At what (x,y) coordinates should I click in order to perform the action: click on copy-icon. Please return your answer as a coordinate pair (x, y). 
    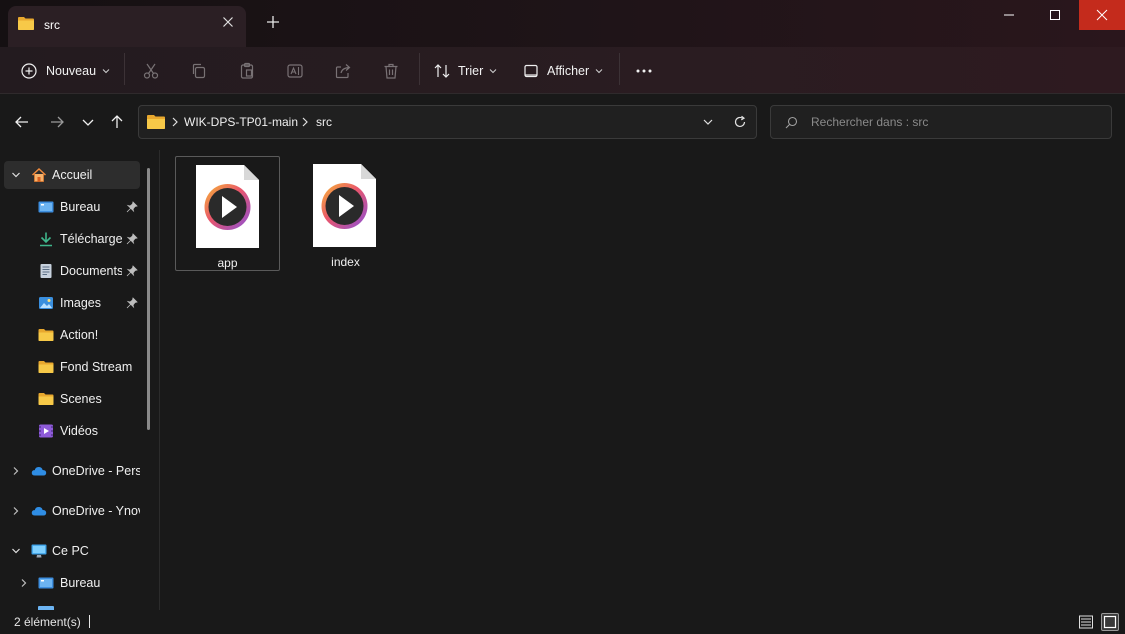
    Looking at the image, I should click on (199, 71).